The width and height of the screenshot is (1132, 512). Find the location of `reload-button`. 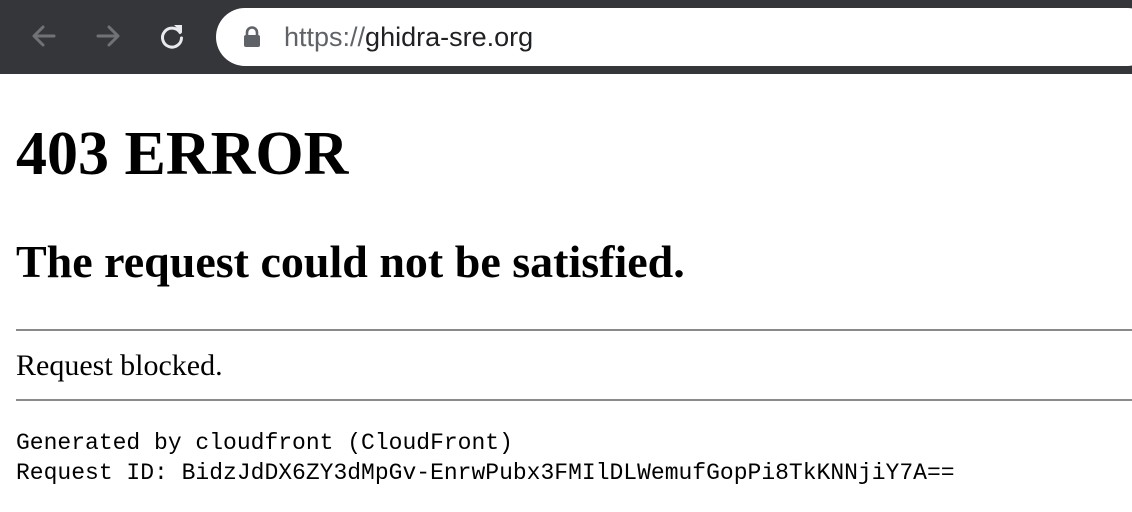

reload-button is located at coordinates (172, 36).